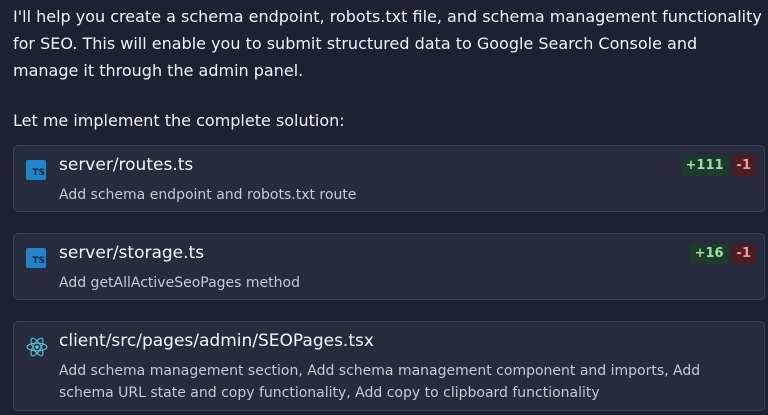  Describe the element at coordinates (709, 254) in the screenshot. I see `additions-badge: +16` at that location.